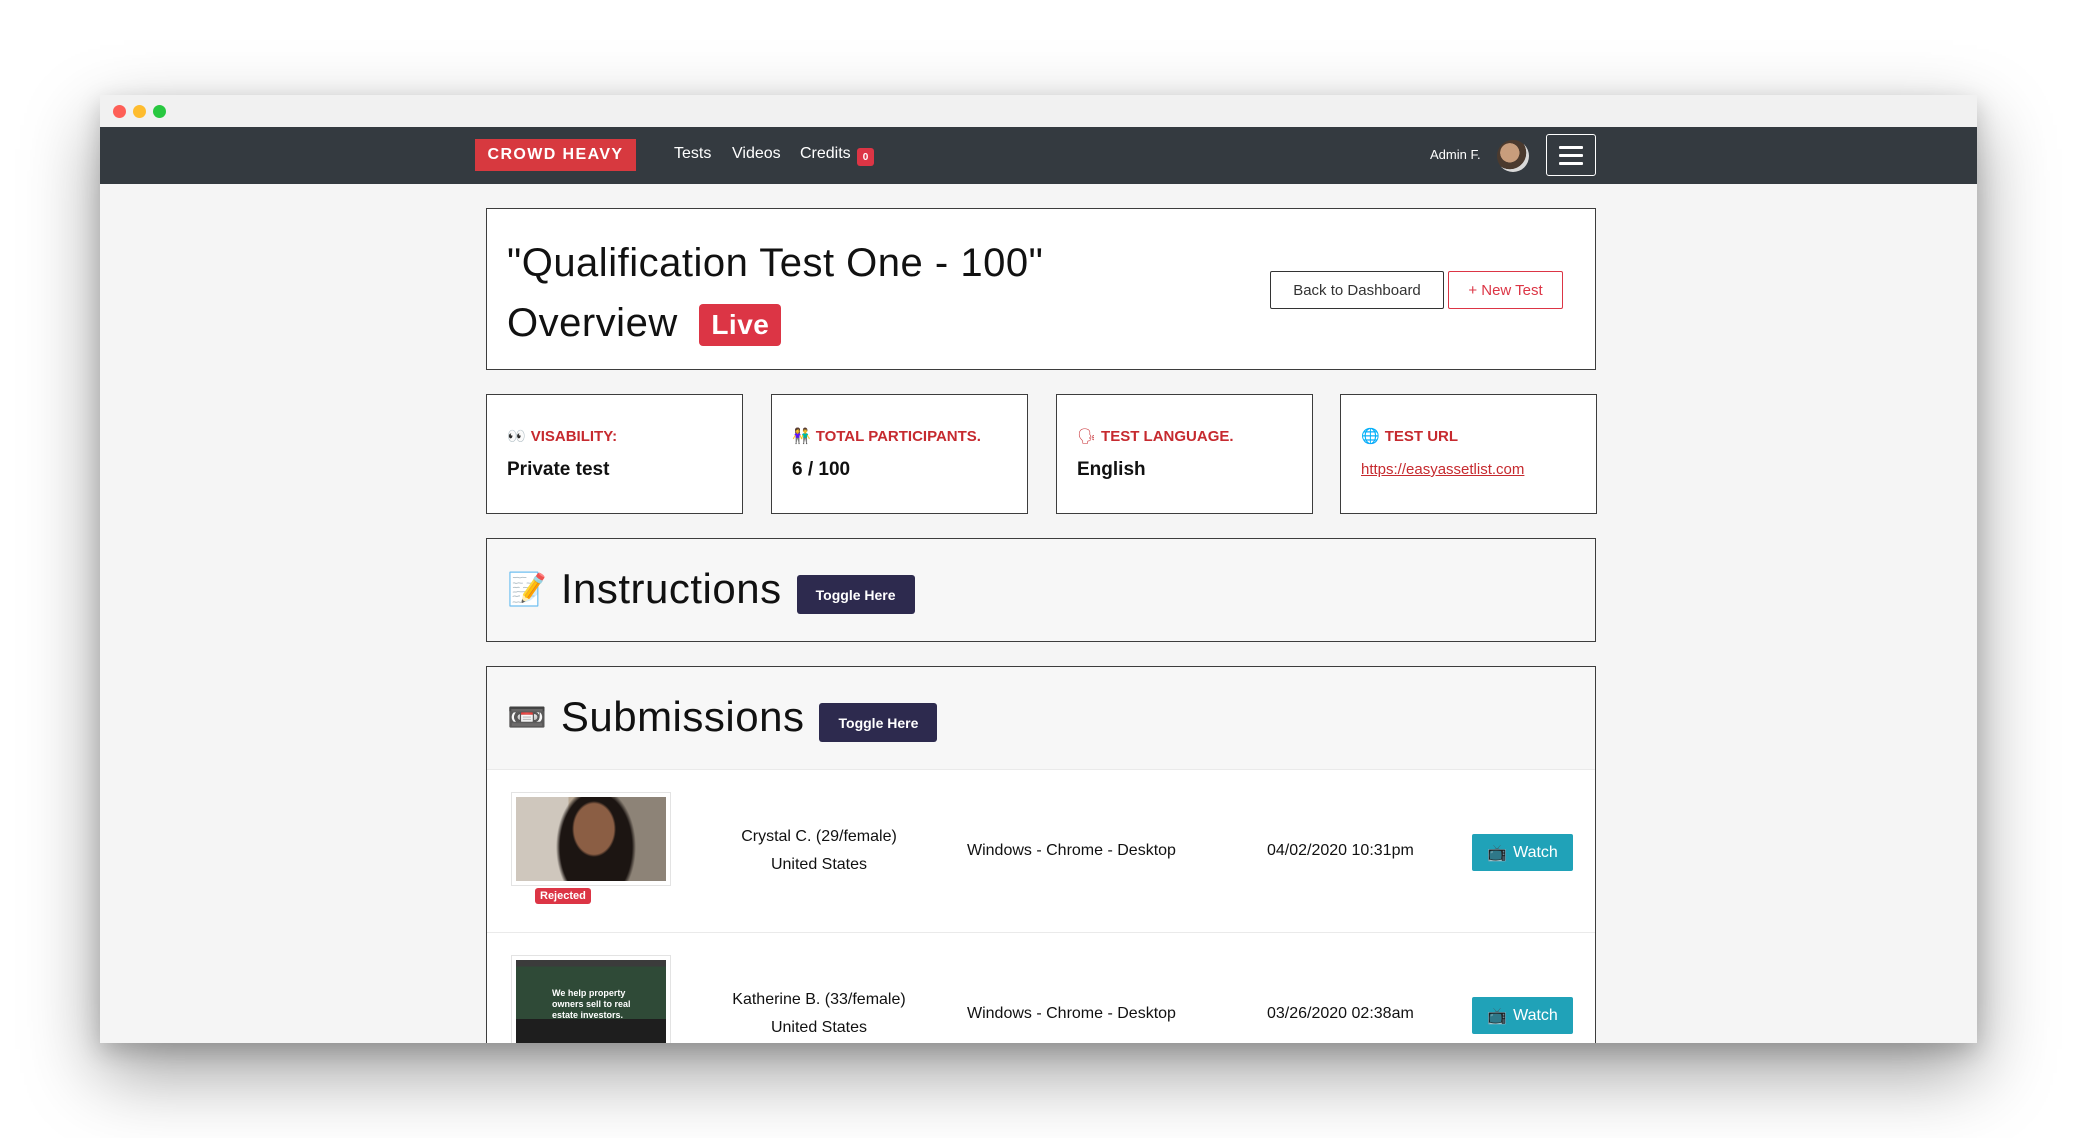  Describe the element at coordinates (819, 999) in the screenshot. I see `participant-name: Katherine B. (33/female)` at that location.